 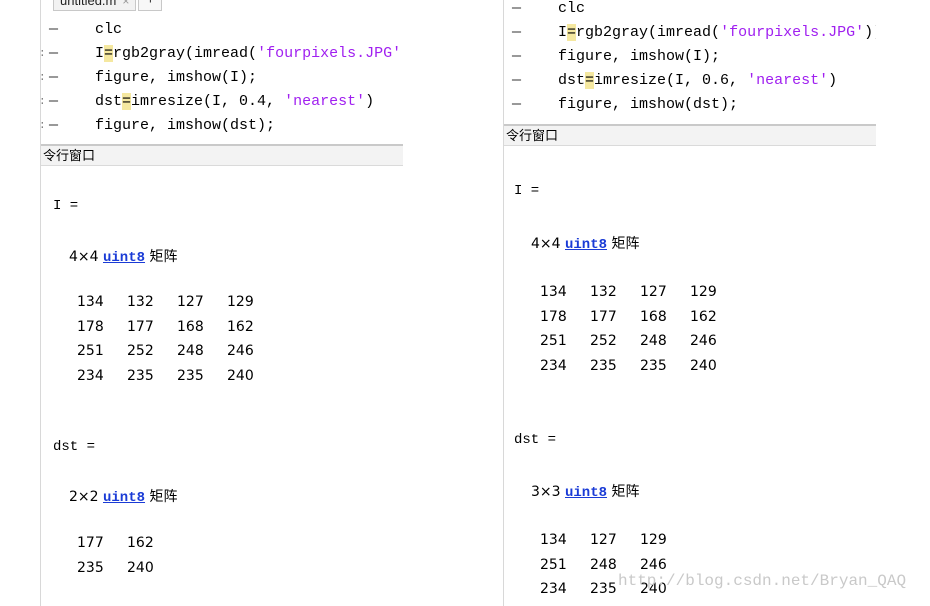 I want to click on command-window-header: 令行窗口, so click(x=222, y=155).